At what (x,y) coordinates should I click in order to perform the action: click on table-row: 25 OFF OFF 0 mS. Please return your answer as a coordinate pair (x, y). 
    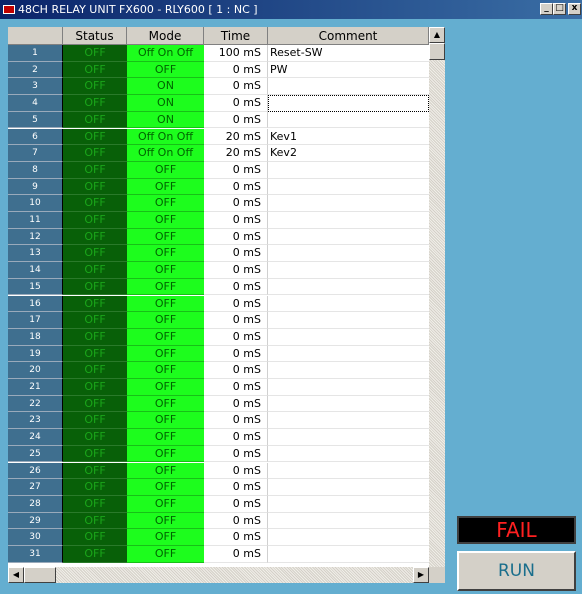
    Looking at the image, I should click on (218, 454).